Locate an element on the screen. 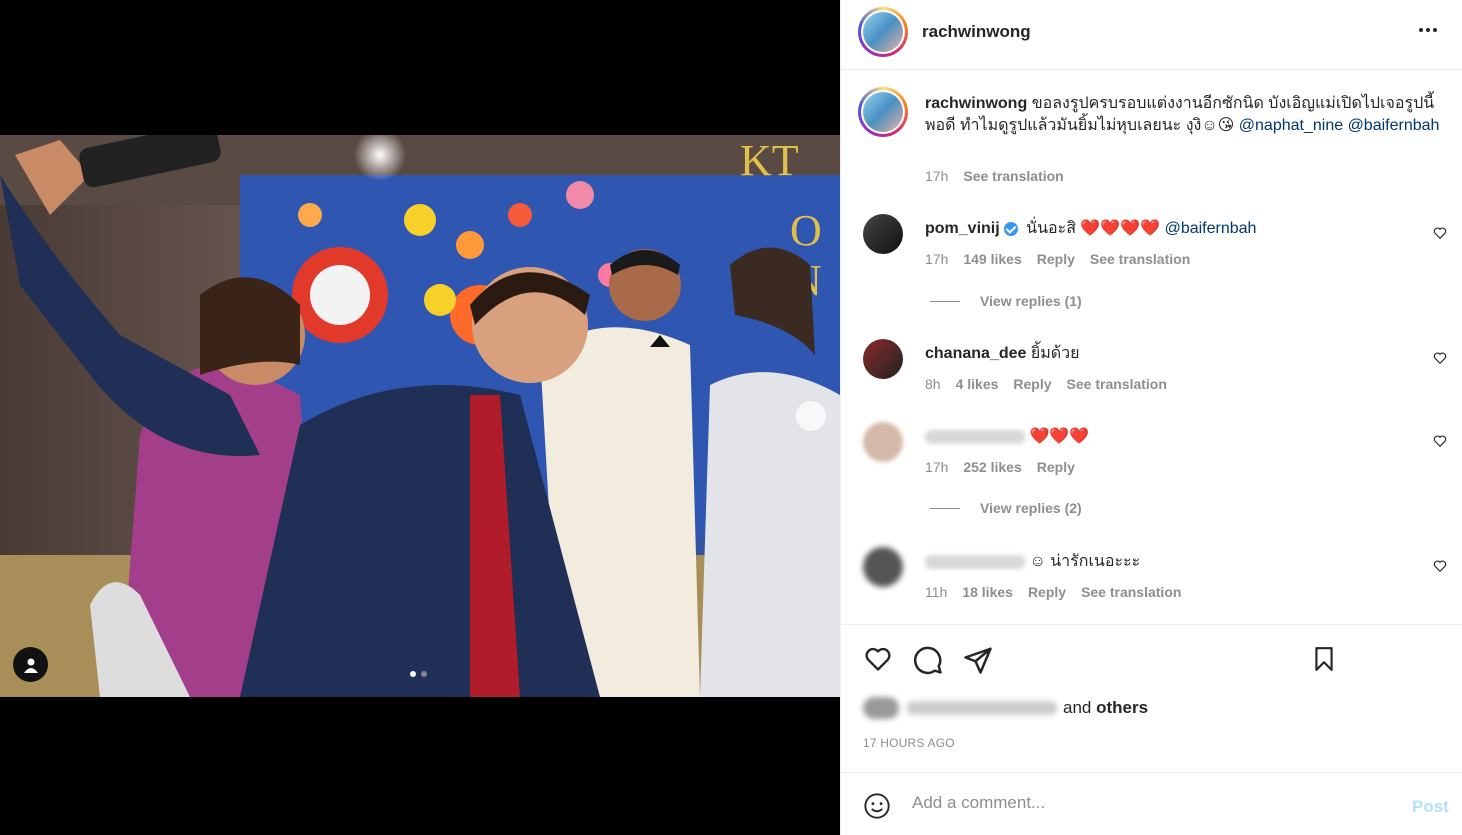 The image size is (1462, 835). comment-meta: 17h 252 likes Reply is located at coordinates (1000, 467).